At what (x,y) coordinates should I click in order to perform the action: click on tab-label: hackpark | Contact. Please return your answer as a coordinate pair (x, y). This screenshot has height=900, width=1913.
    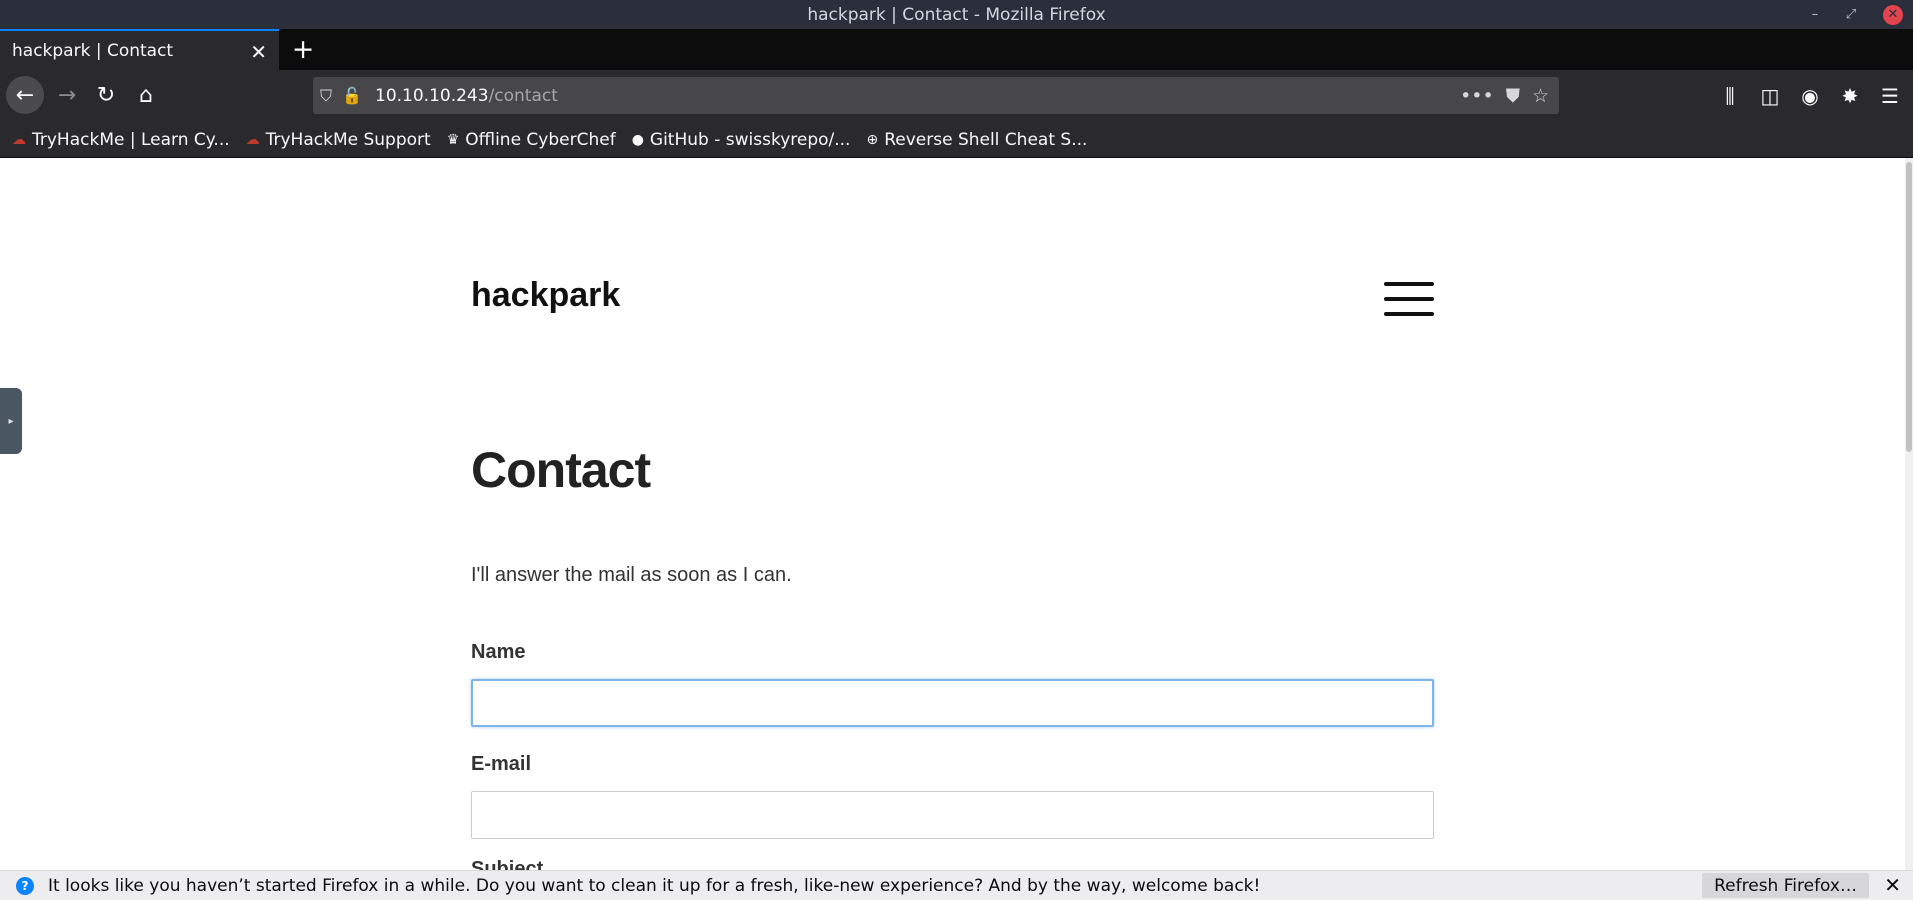
    Looking at the image, I should click on (93, 50).